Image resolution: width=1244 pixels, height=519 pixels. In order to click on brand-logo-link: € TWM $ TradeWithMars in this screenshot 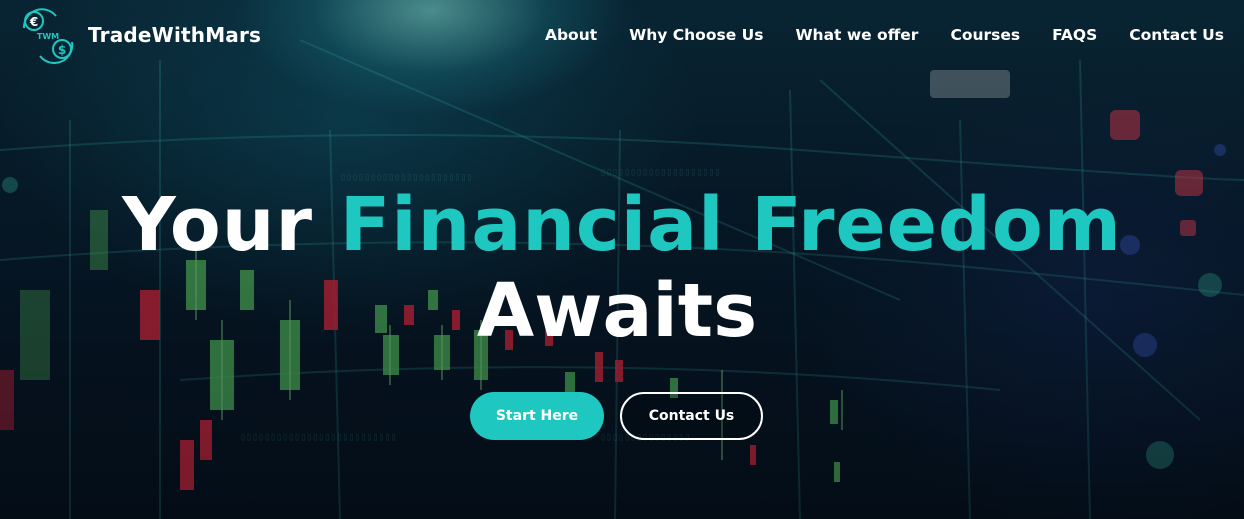, I will do `click(140, 35)`.